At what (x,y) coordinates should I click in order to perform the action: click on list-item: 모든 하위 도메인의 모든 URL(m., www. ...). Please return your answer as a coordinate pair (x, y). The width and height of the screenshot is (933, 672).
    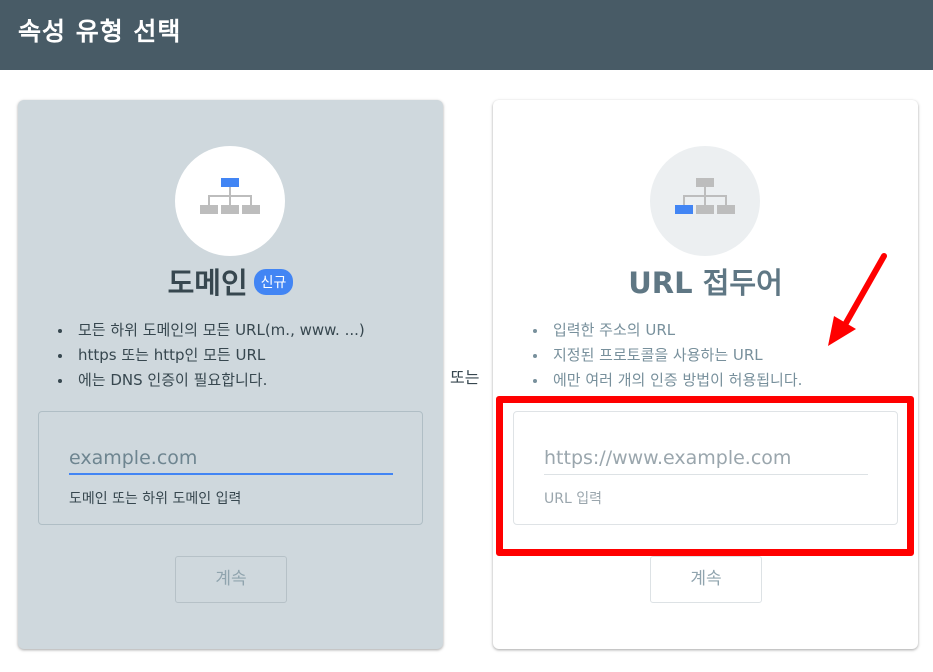
    Looking at the image, I should click on (211, 330).